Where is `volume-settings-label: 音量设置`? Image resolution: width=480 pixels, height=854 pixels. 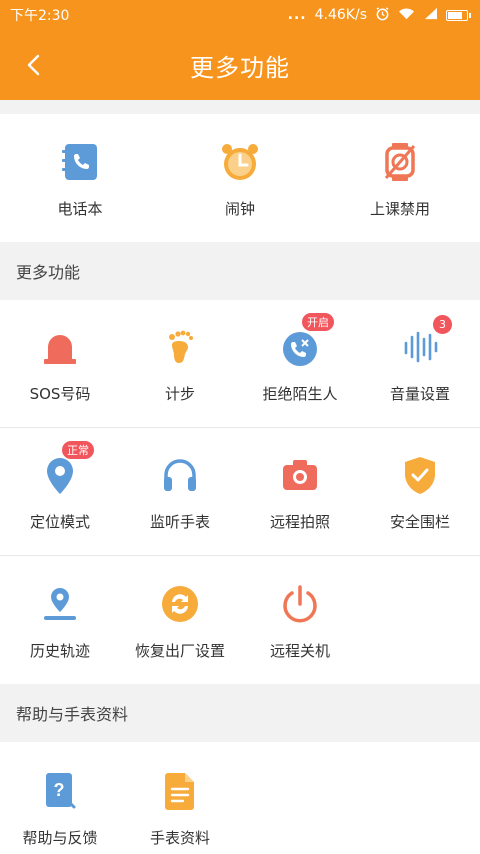 volume-settings-label: 音量设置 is located at coordinates (419, 394).